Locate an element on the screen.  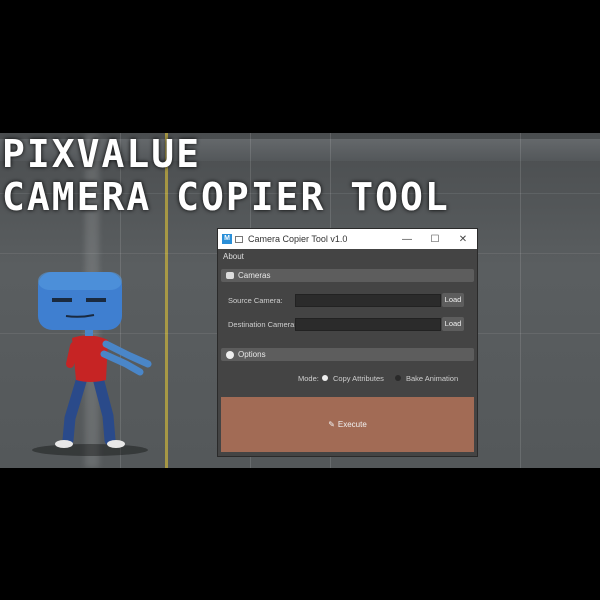
cameras-section-label: Cameras is located at coordinates (254, 275).